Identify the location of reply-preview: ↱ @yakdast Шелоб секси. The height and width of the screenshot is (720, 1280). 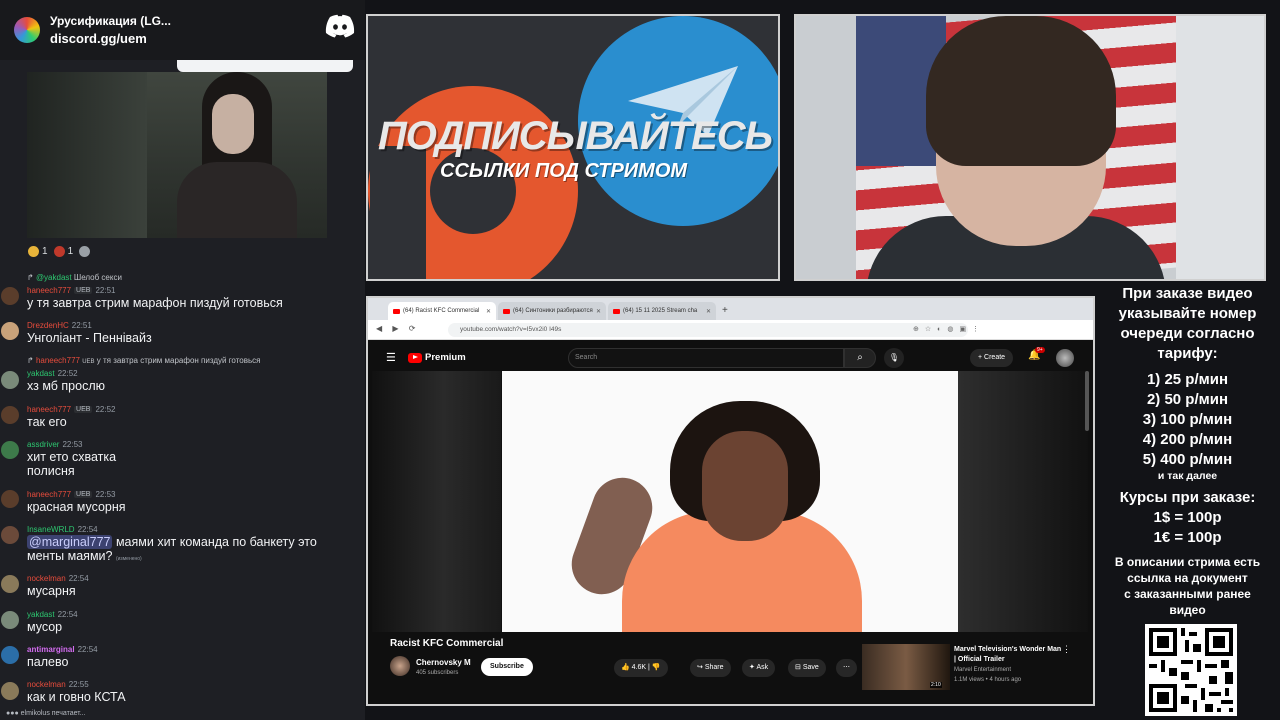
(74, 277).